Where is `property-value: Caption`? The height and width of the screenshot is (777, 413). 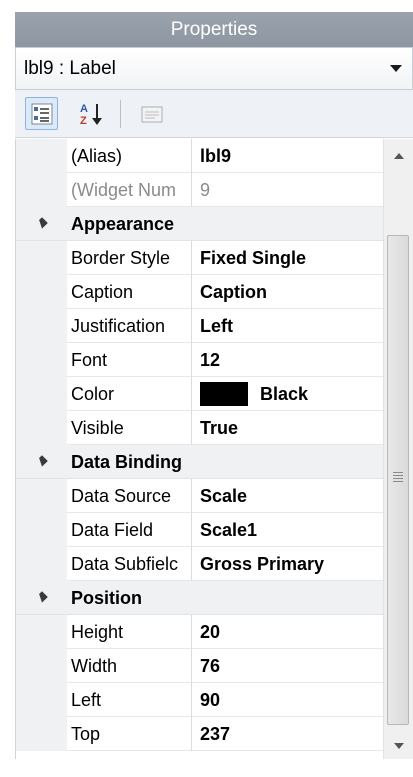 property-value: Caption is located at coordinates (288, 292).